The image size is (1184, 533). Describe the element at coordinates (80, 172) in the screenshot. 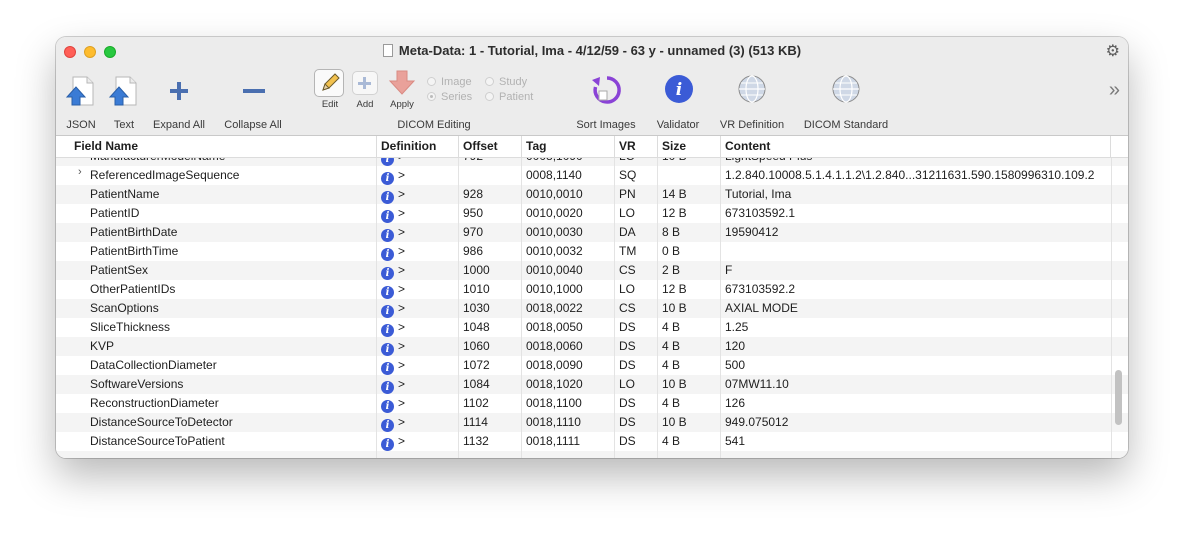

I see `disclosure-chevron-icon: ›` at that location.